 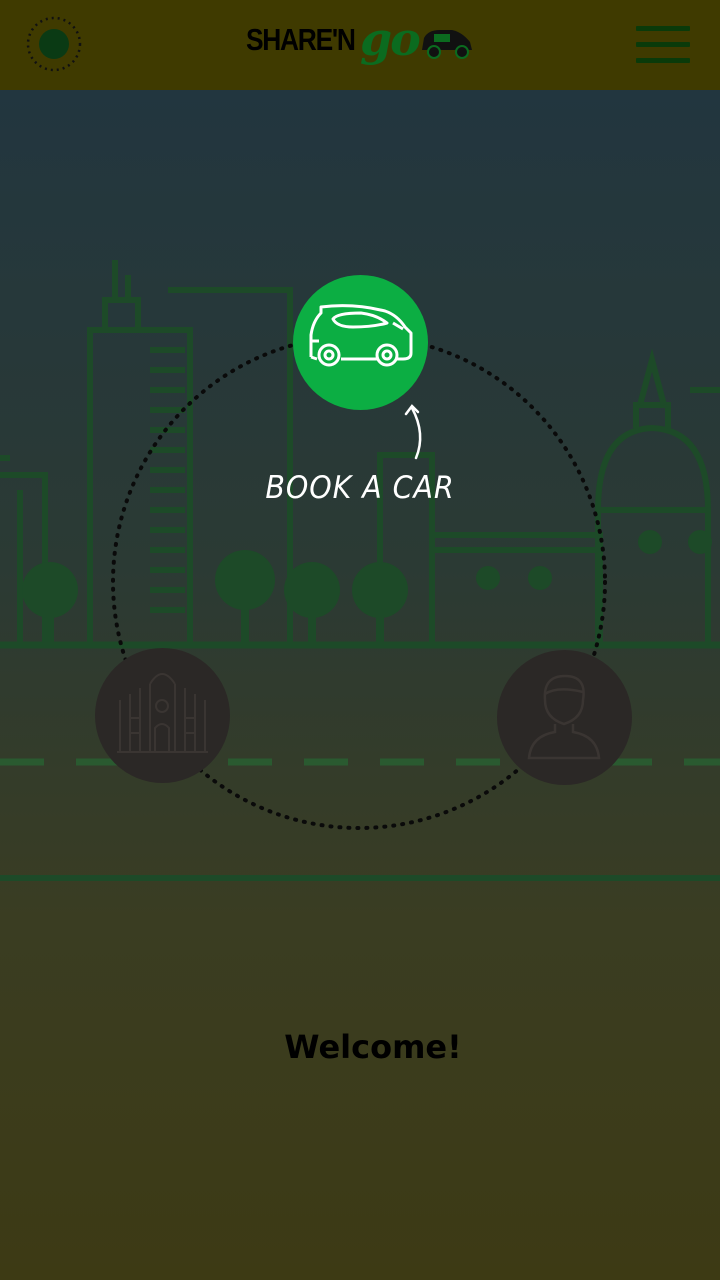 What do you see at coordinates (663, 45) in the screenshot?
I see `hamburger-menu-icon` at bounding box center [663, 45].